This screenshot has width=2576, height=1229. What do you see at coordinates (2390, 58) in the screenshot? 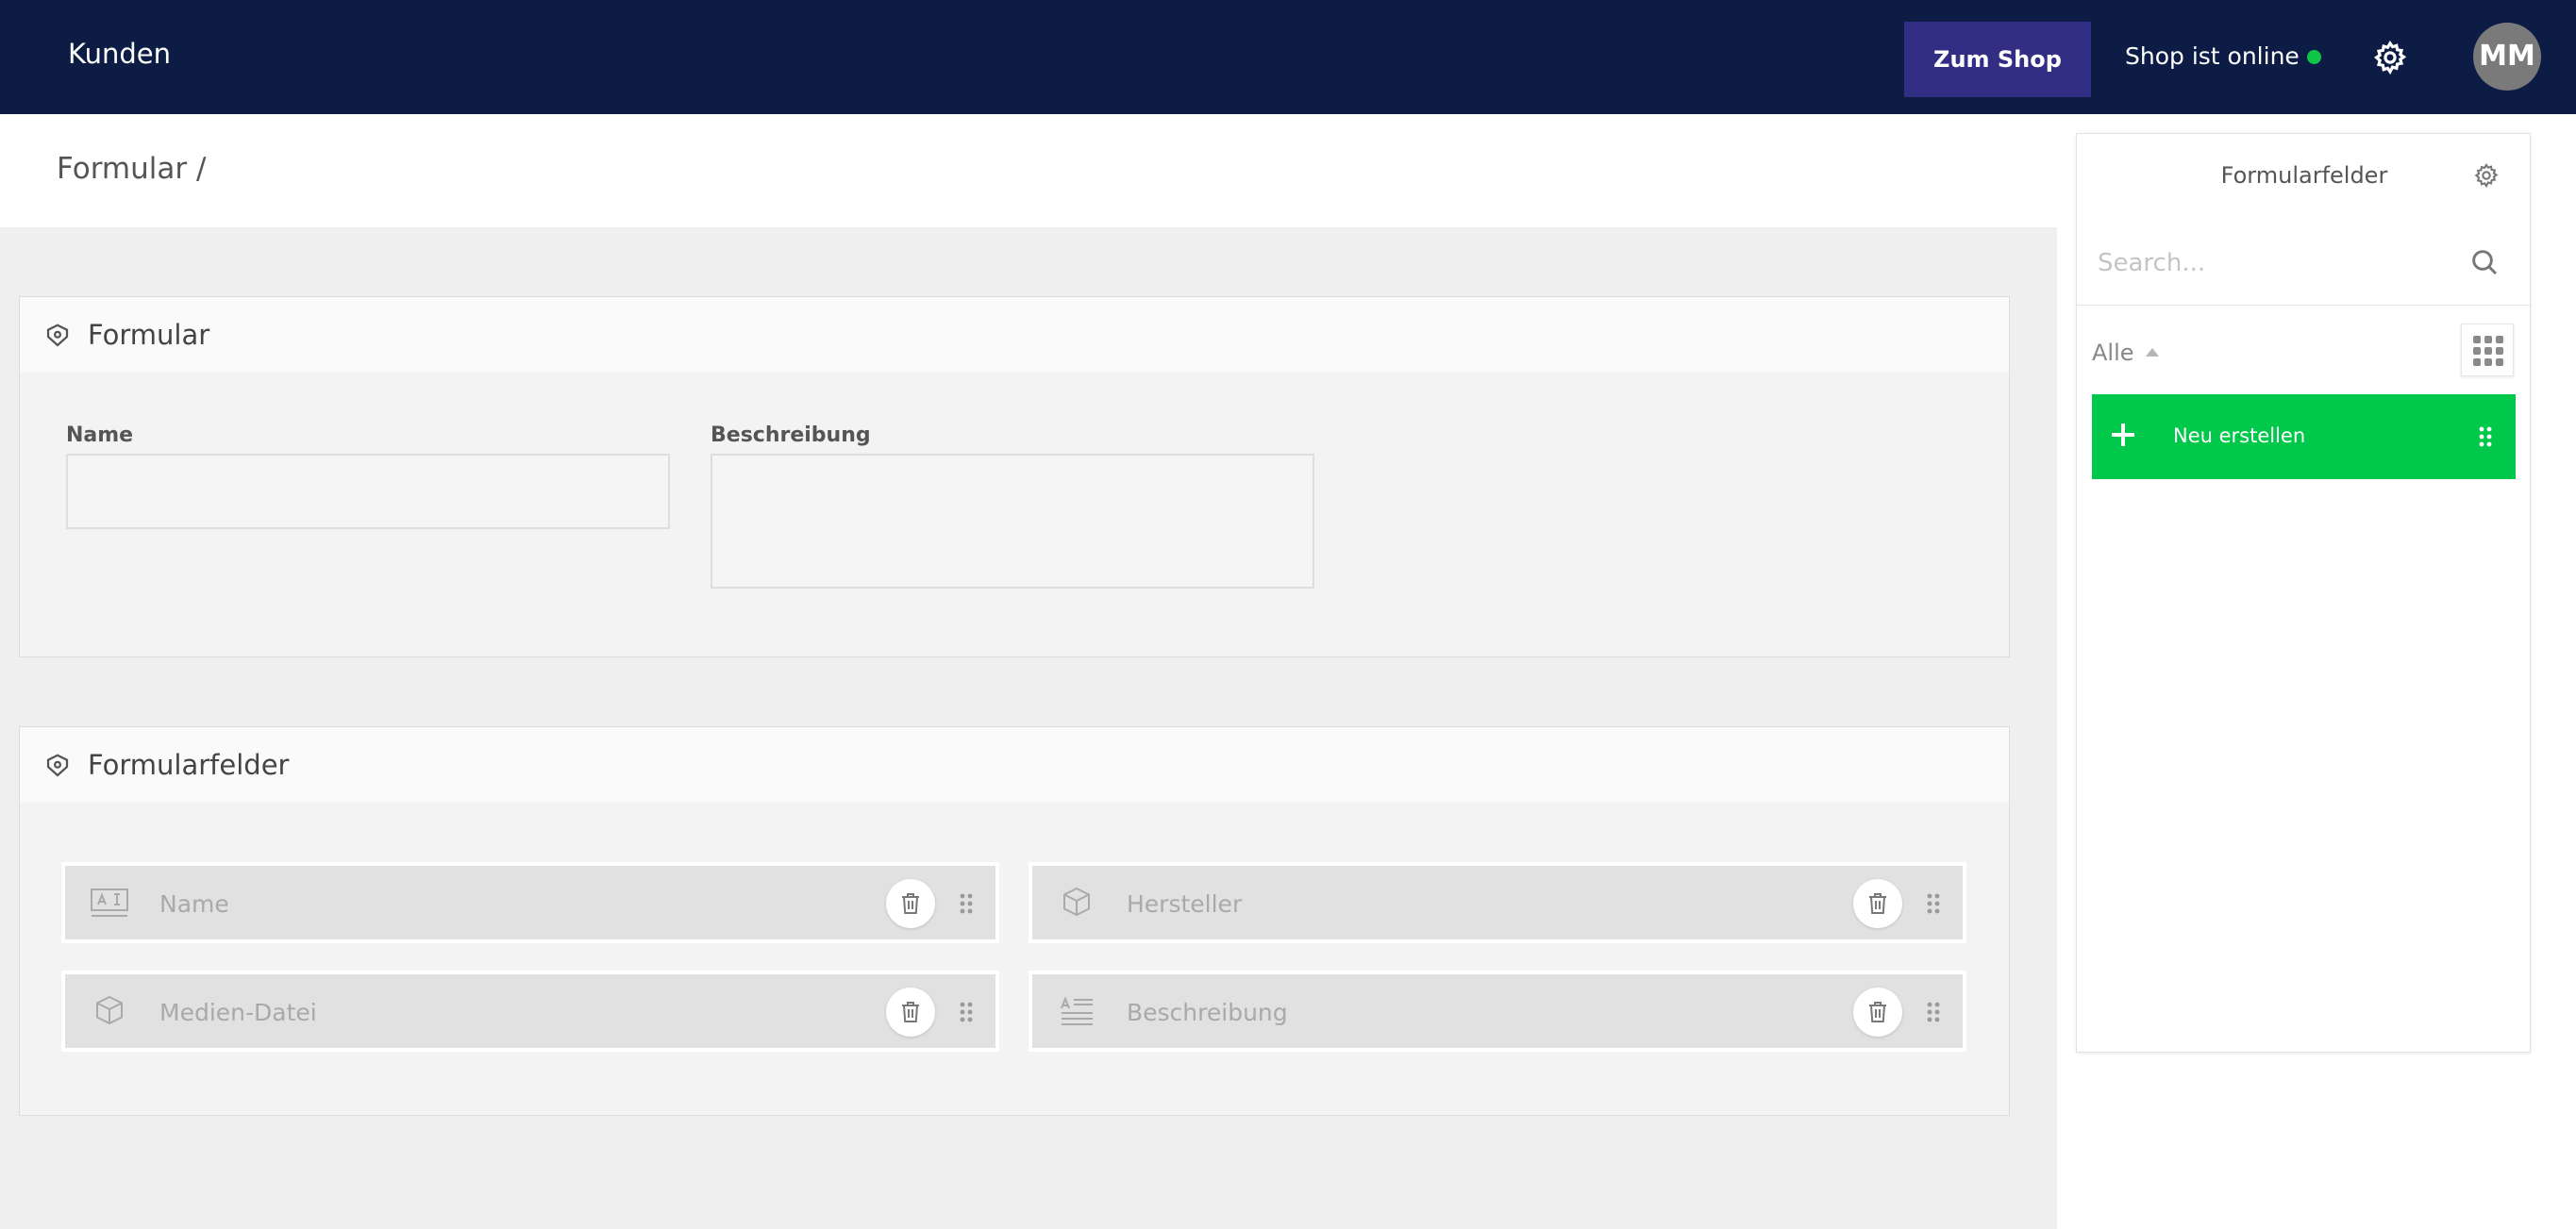
I see `settings-gear-icon` at bounding box center [2390, 58].